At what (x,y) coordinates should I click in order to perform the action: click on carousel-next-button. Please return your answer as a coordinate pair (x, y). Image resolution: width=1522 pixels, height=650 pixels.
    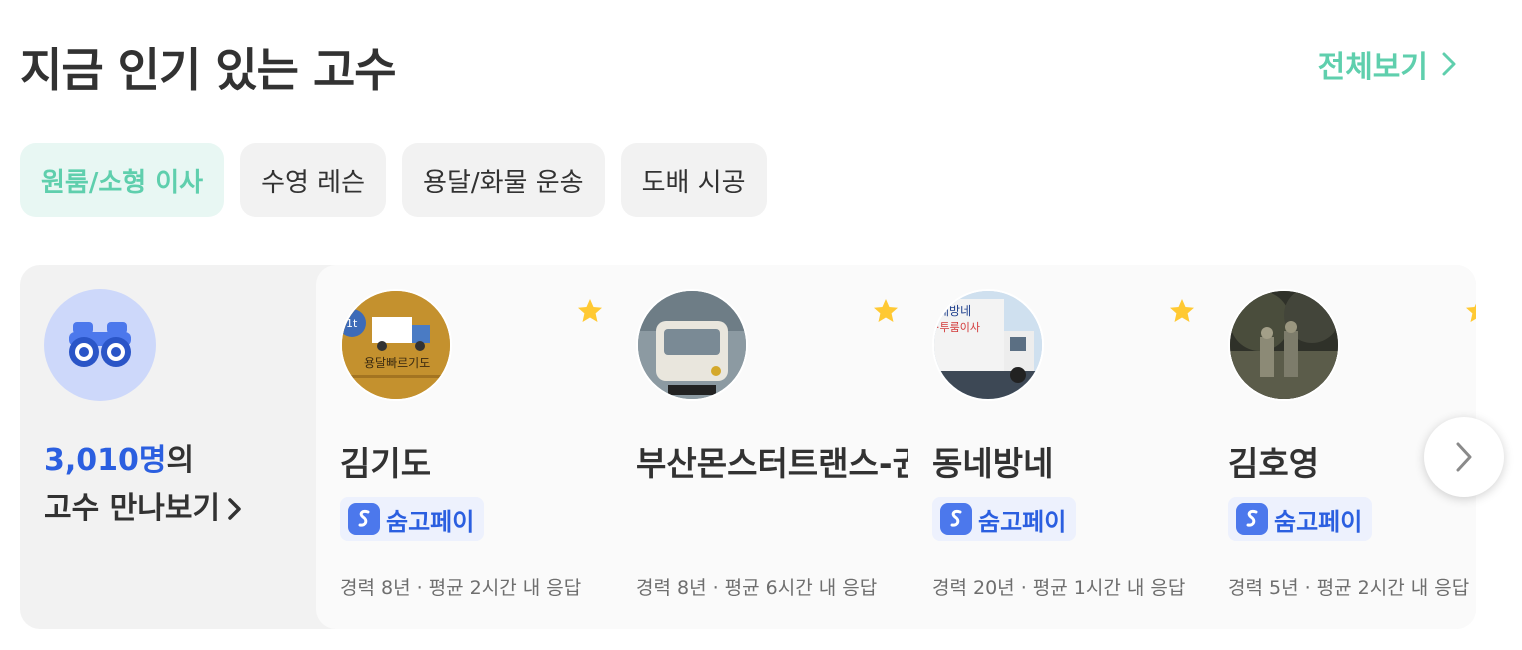
    Looking at the image, I should click on (1464, 457).